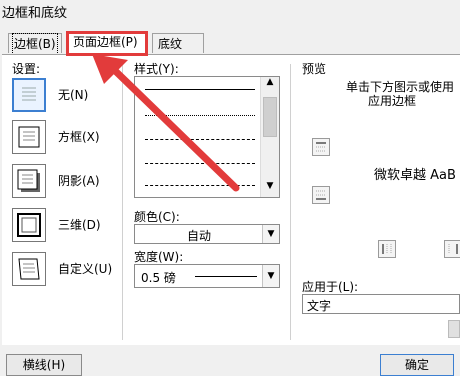 Image resolution: width=460 pixels, height=376 pixels. I want to click on setting-3d-icon, so click(29, 225).